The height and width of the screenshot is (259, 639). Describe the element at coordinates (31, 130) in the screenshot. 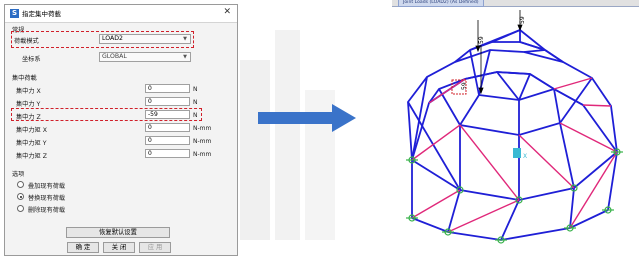

I see `moment-x-label: 集中力矩 X` at that location.